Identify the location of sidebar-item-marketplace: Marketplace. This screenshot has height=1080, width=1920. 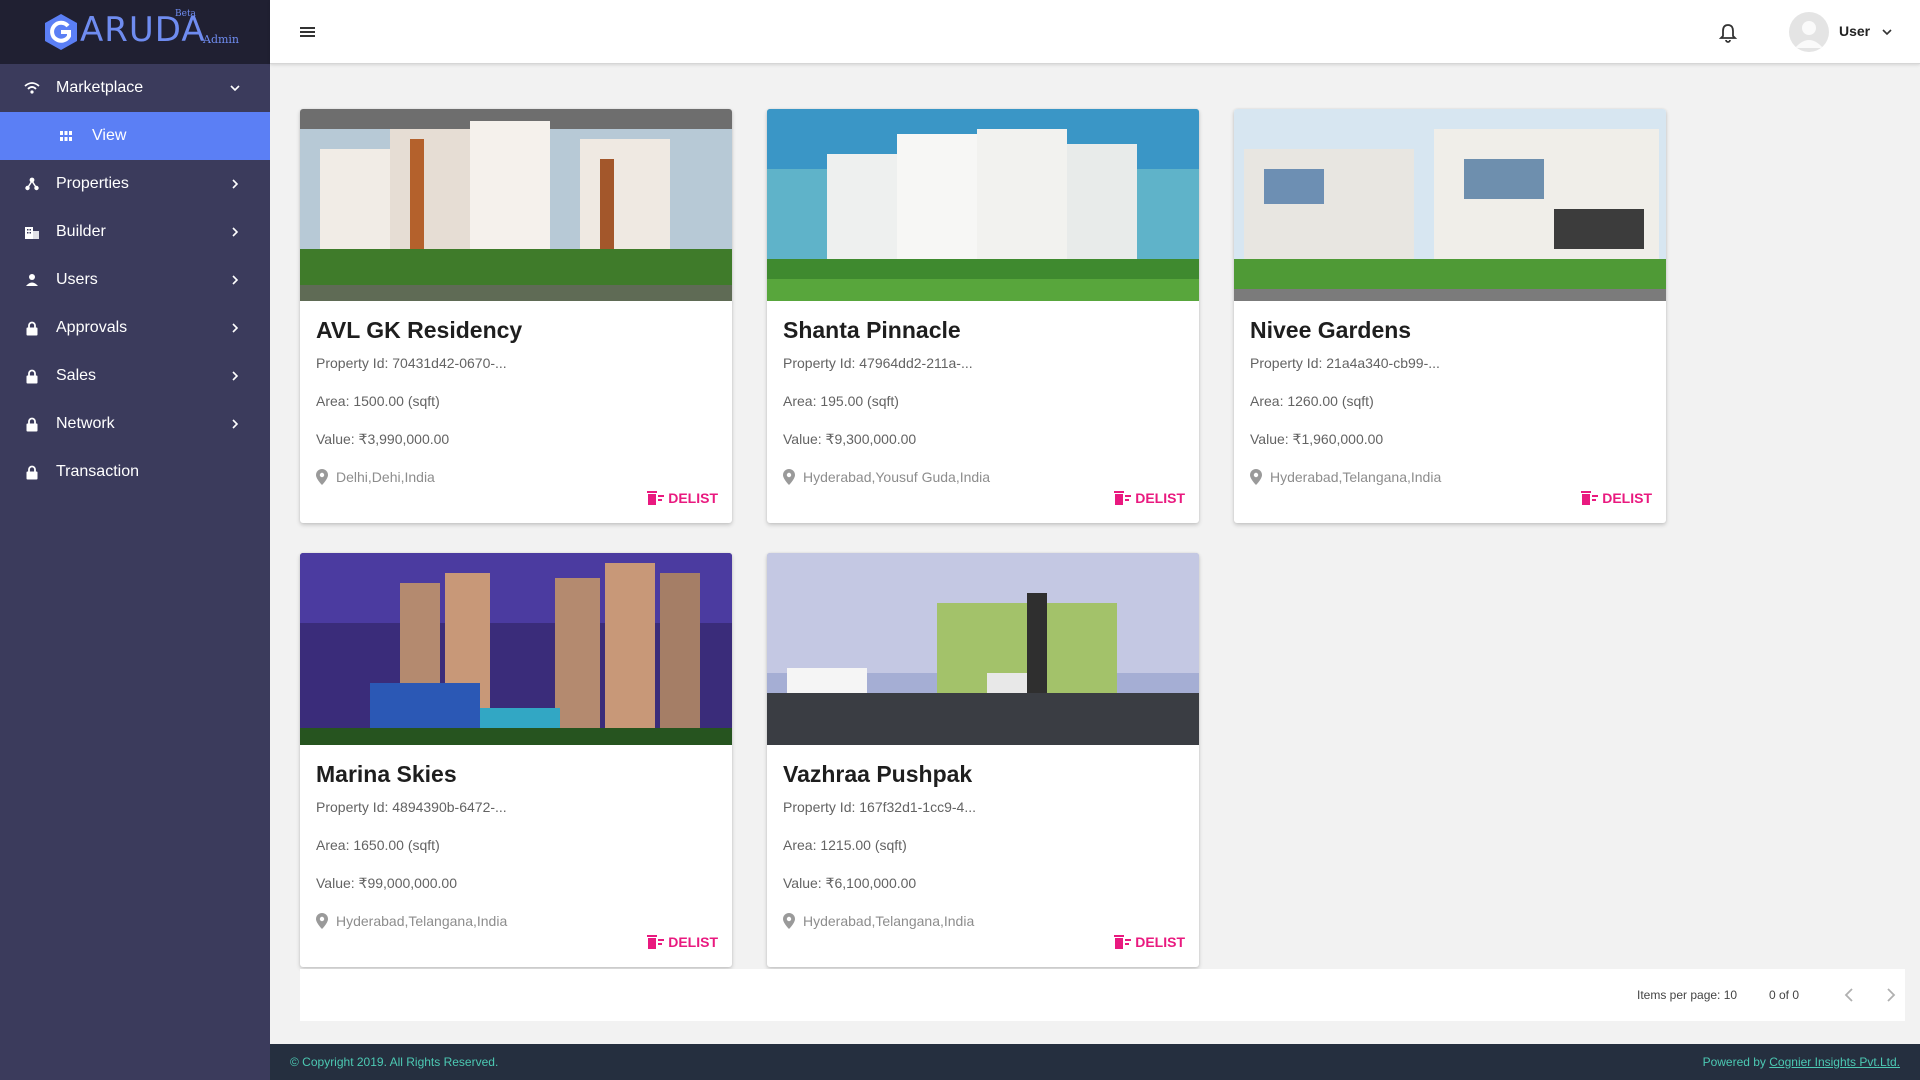
(135, 88).